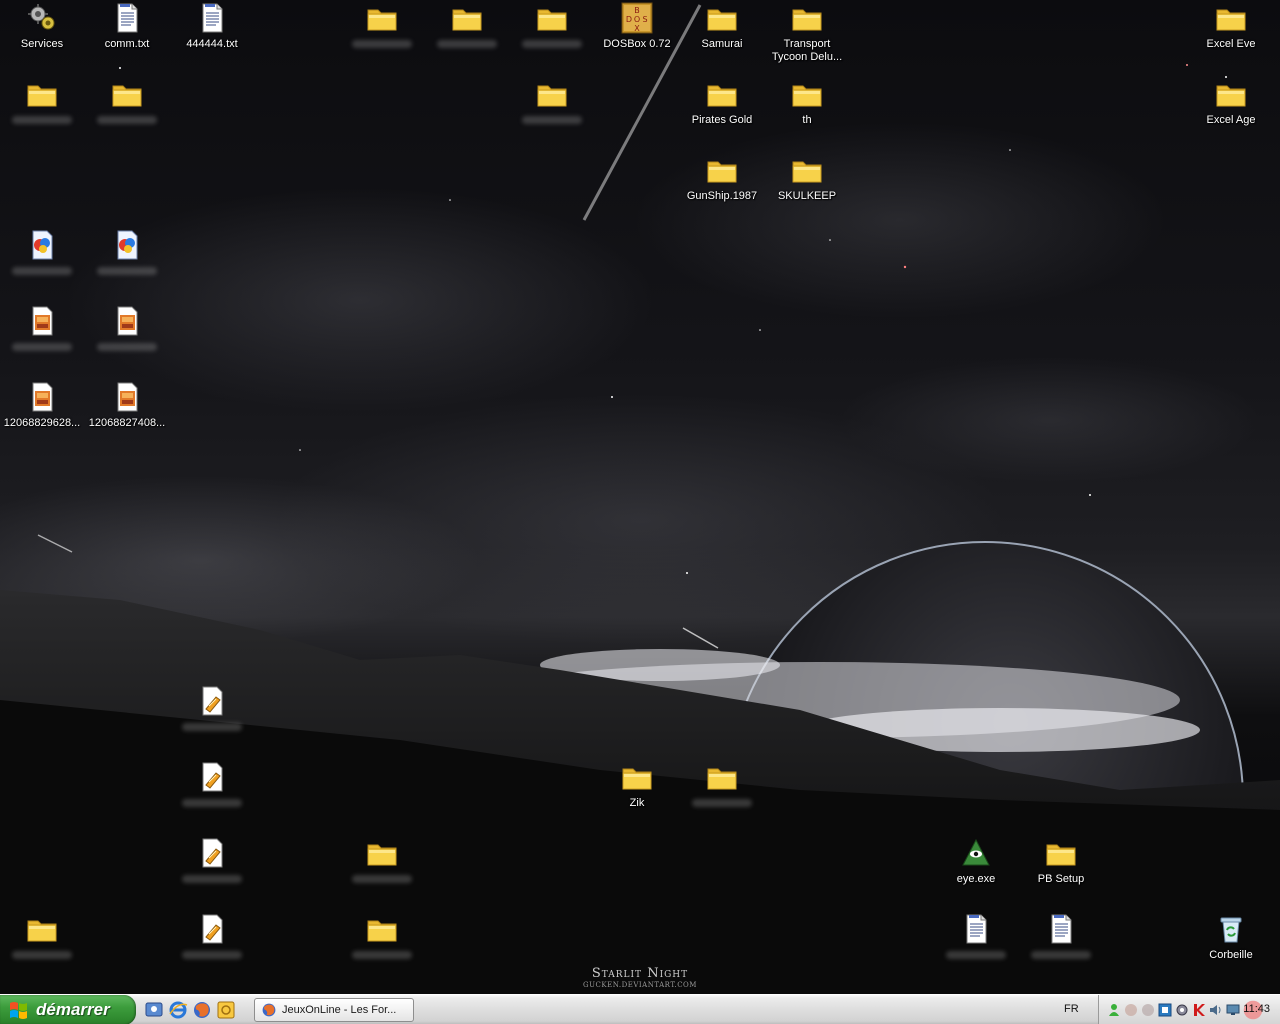 The image size is (1280, 1024). I want to click on desktop-icon-444444-txt: 444444.txt, so click(212, 26).